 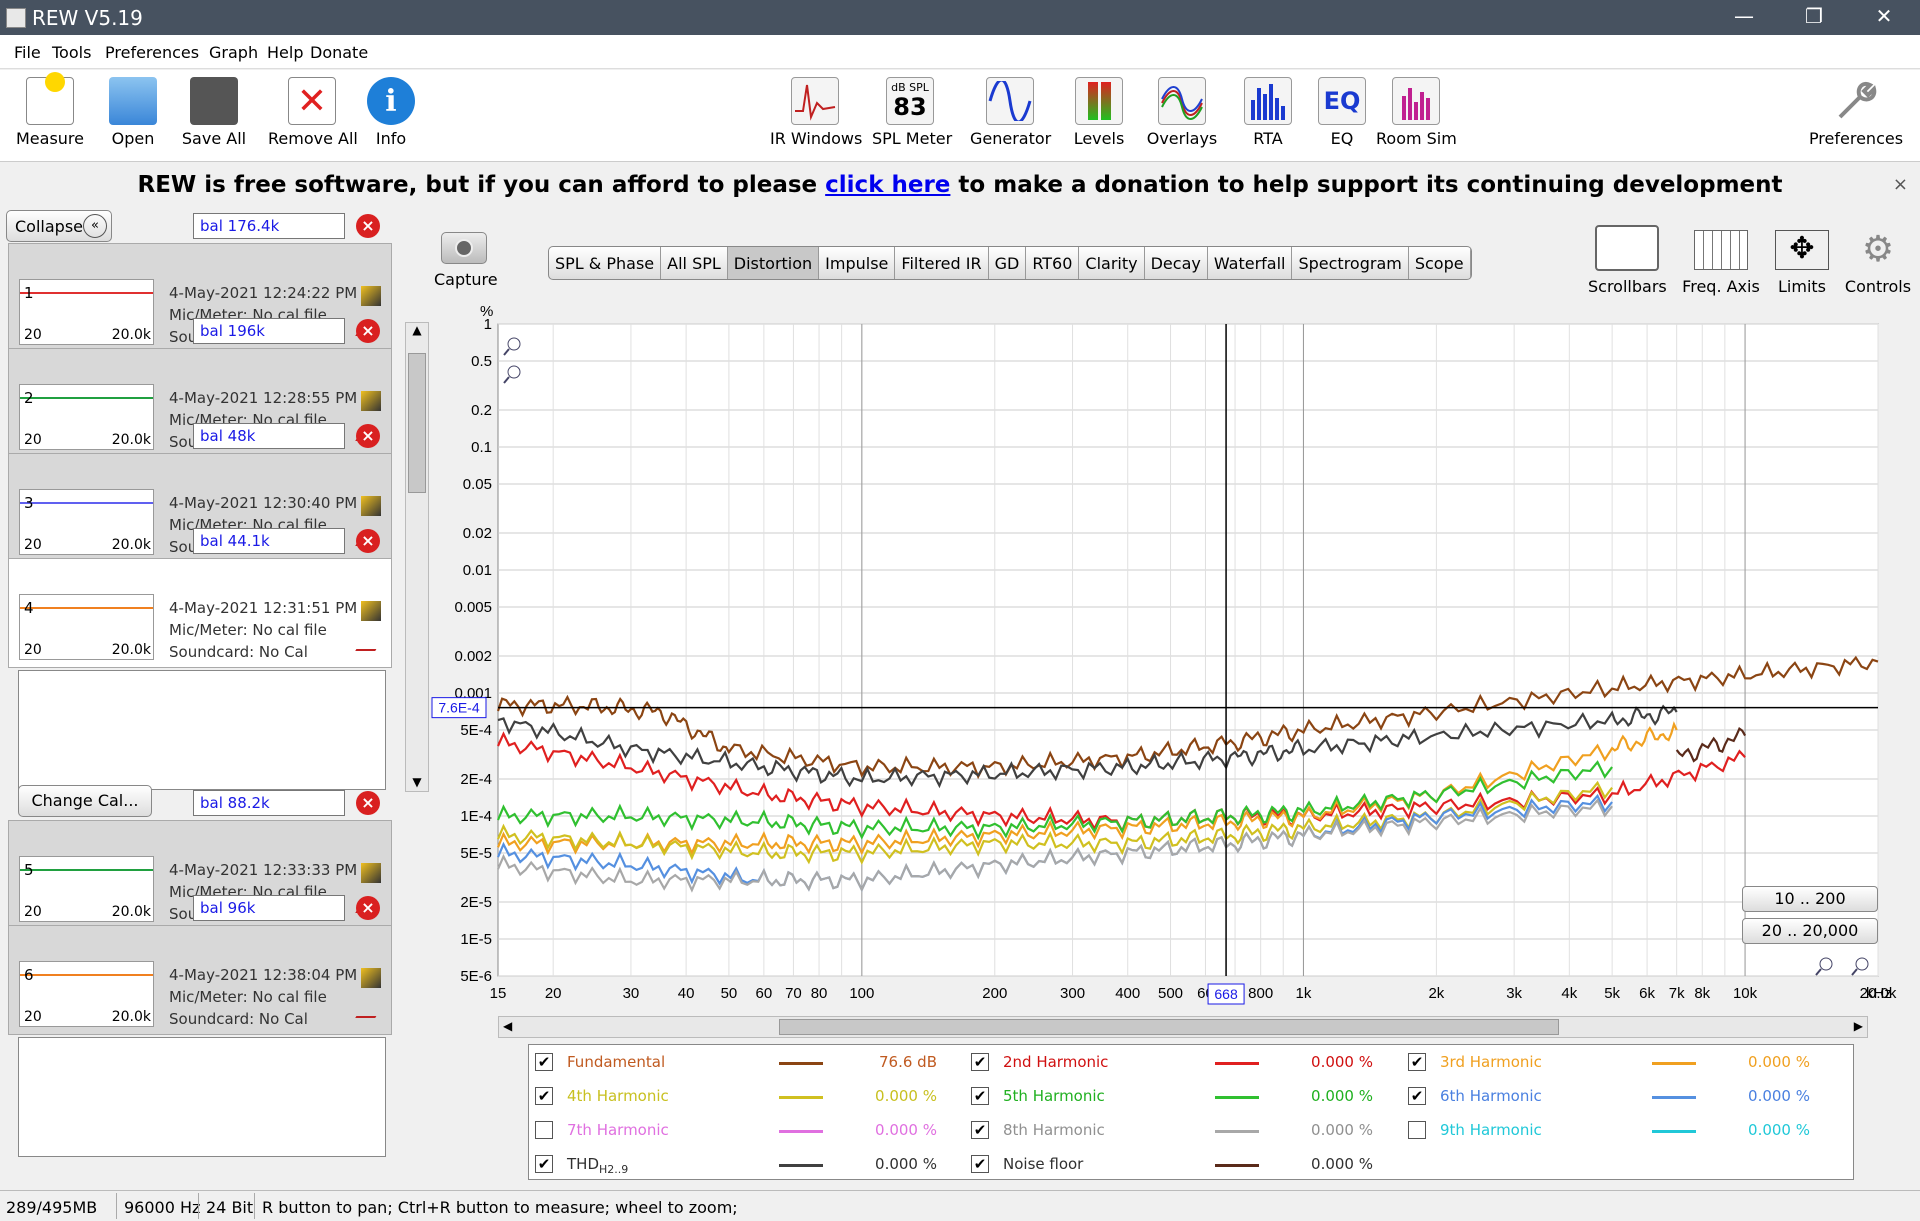 I want to click on collapse-button: Collapse «, so click(x=59, y=226).